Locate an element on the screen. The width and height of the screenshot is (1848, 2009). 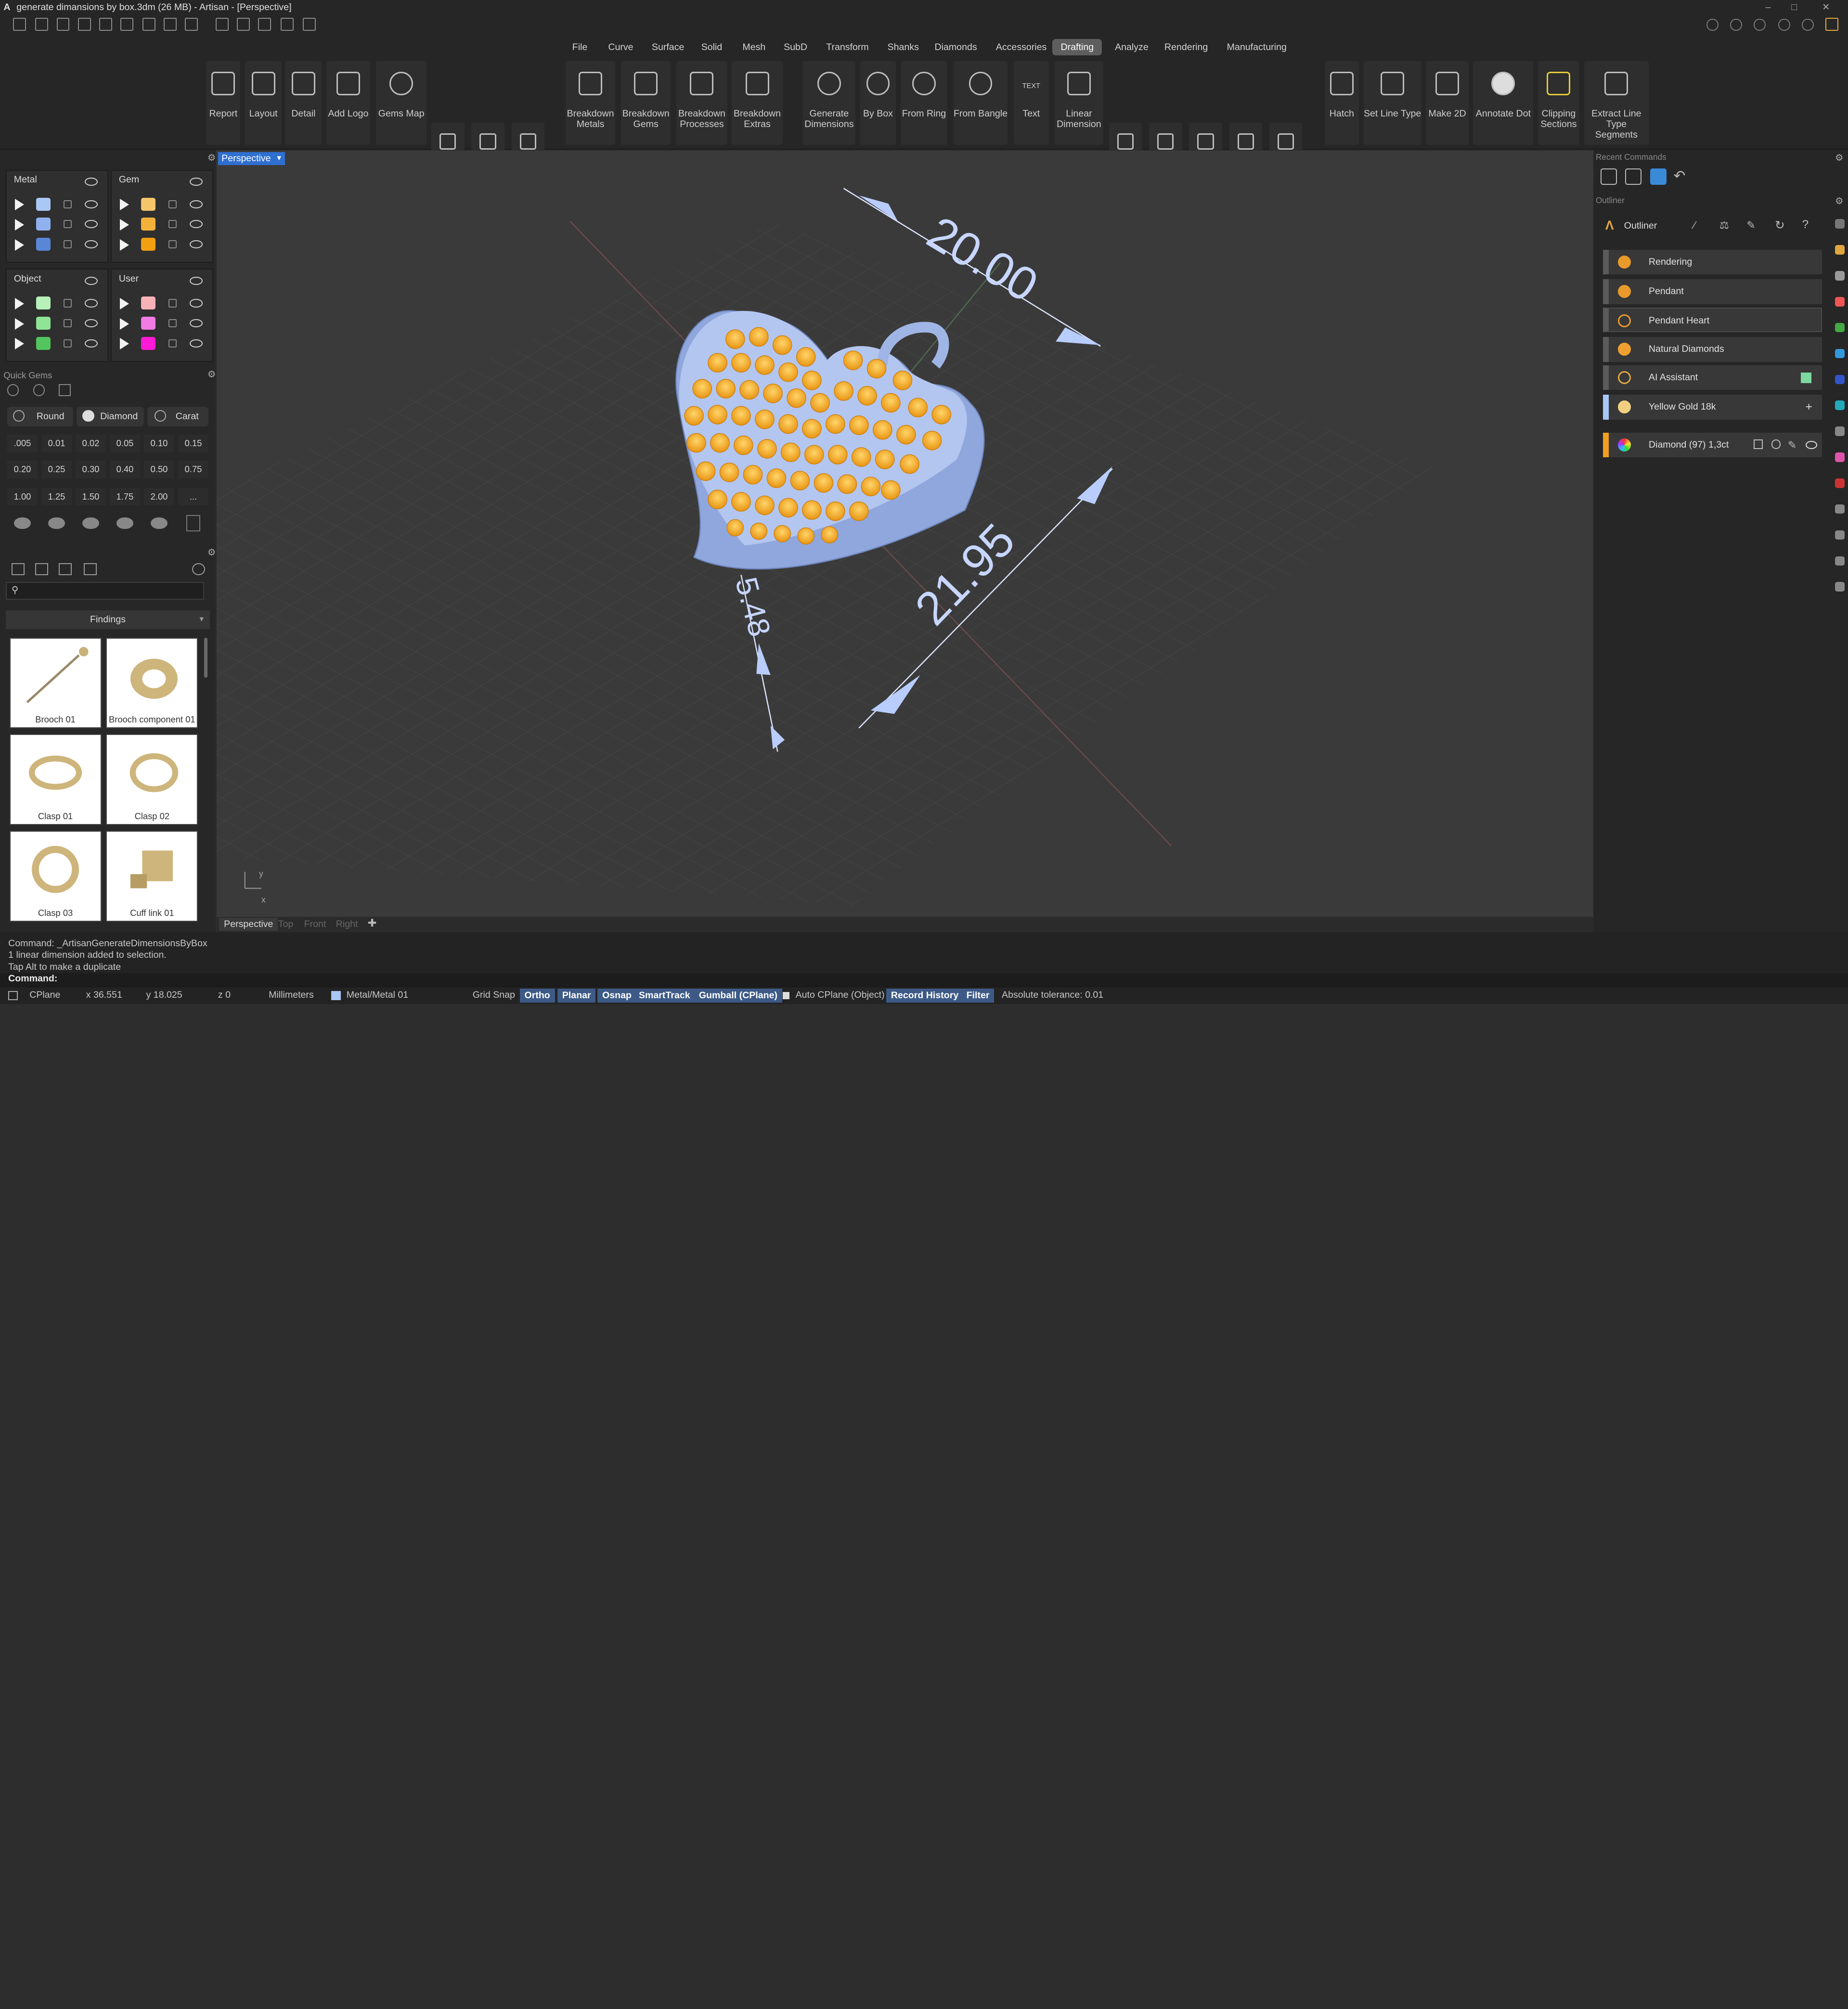
new-file-icon is located at coordinates (19, 24).